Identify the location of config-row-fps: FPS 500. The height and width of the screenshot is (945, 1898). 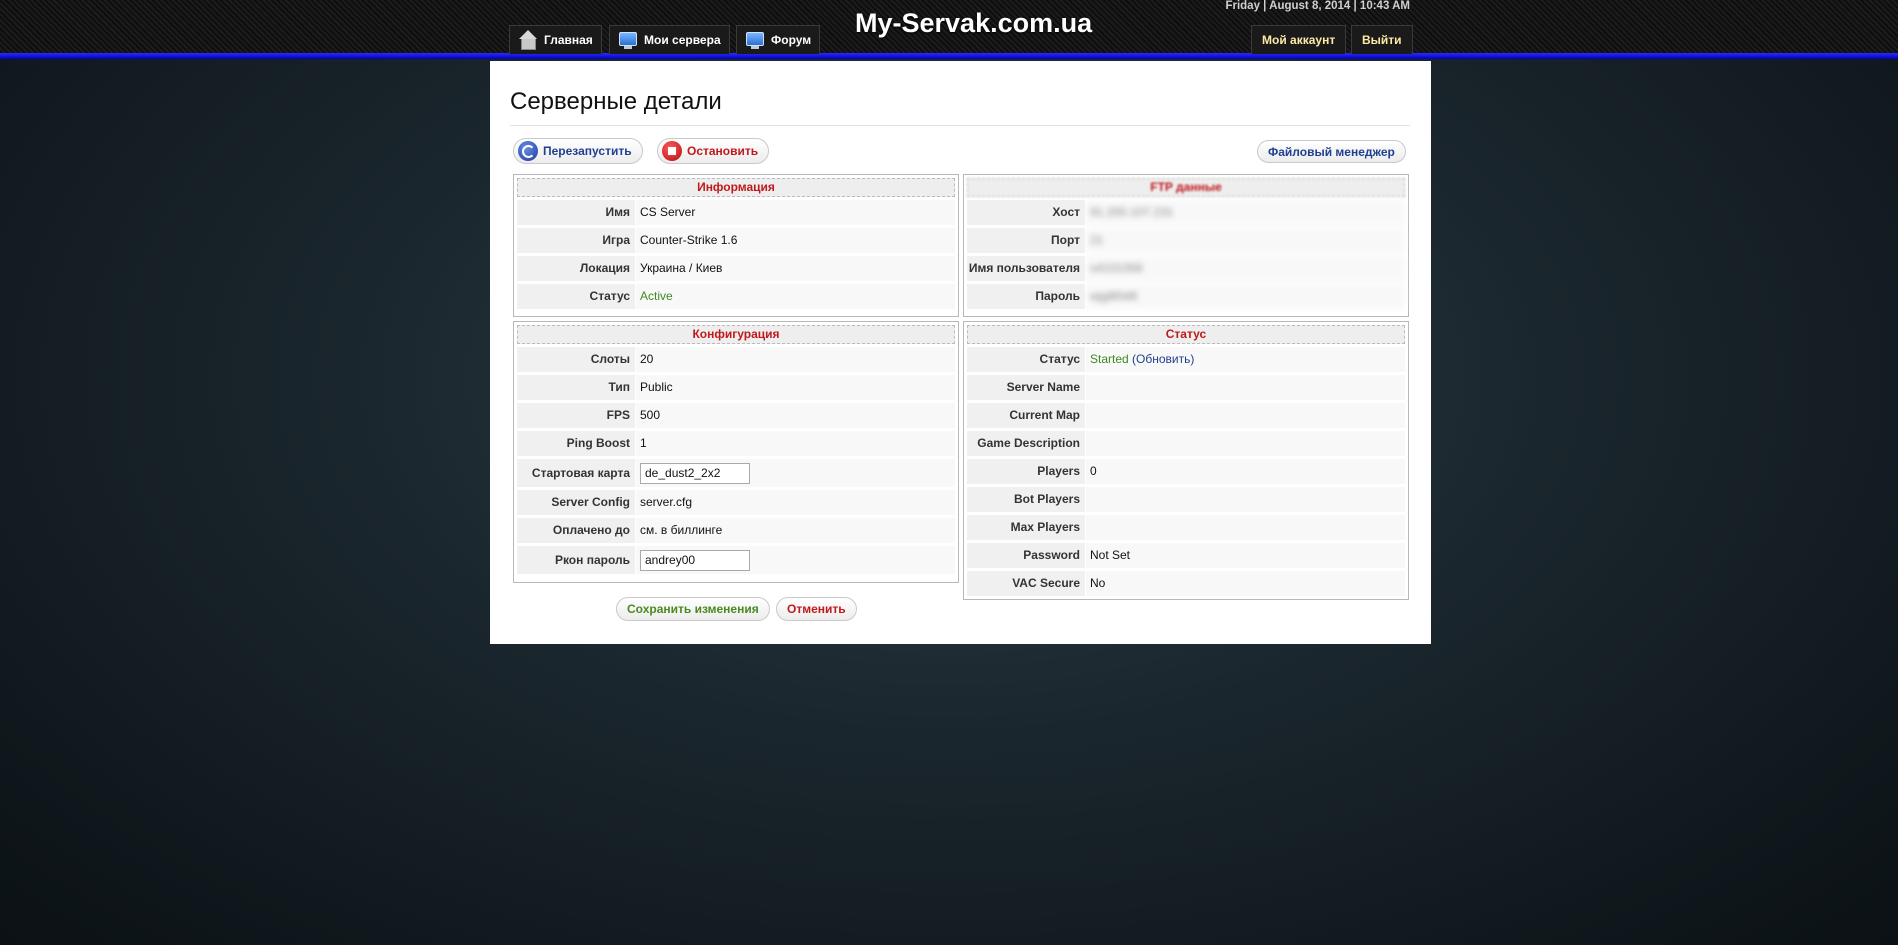
(736, 415).